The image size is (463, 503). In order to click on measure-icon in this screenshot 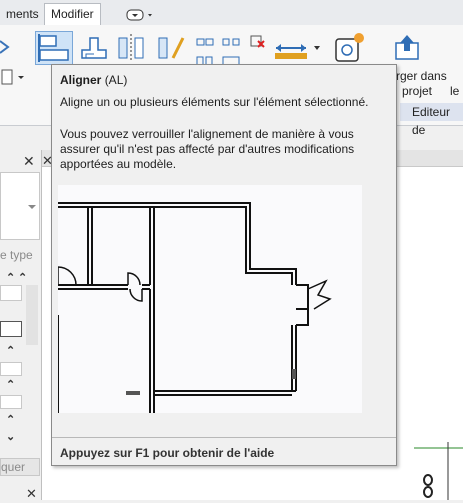, I will do `click(297, 51)`.